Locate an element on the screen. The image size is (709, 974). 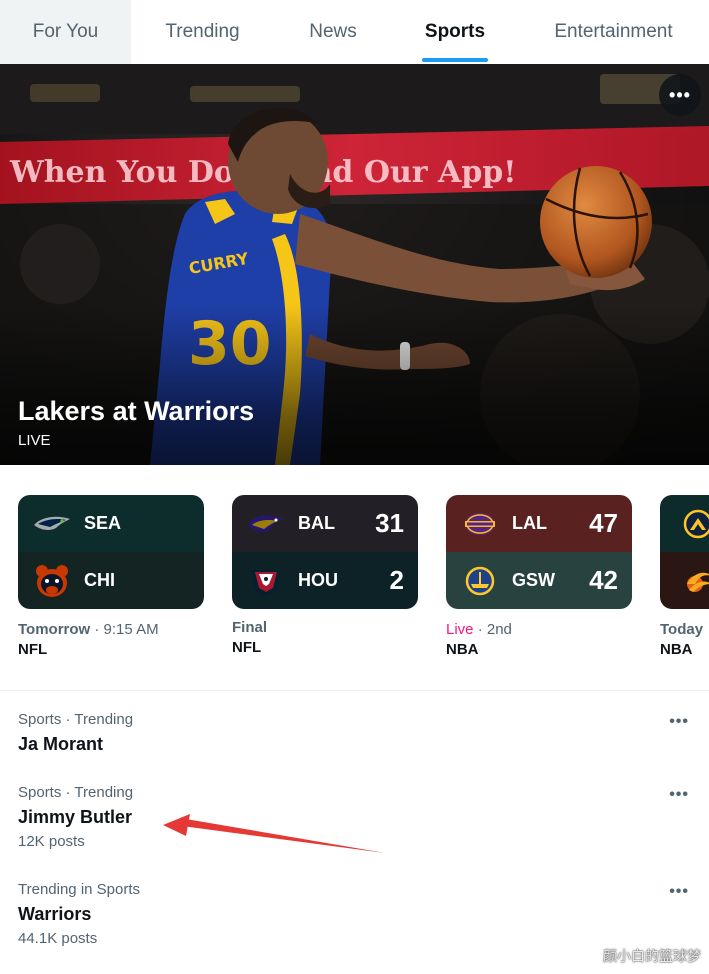
watermark: 颜小白的篮球梦 is located at coordinates (652, 956).